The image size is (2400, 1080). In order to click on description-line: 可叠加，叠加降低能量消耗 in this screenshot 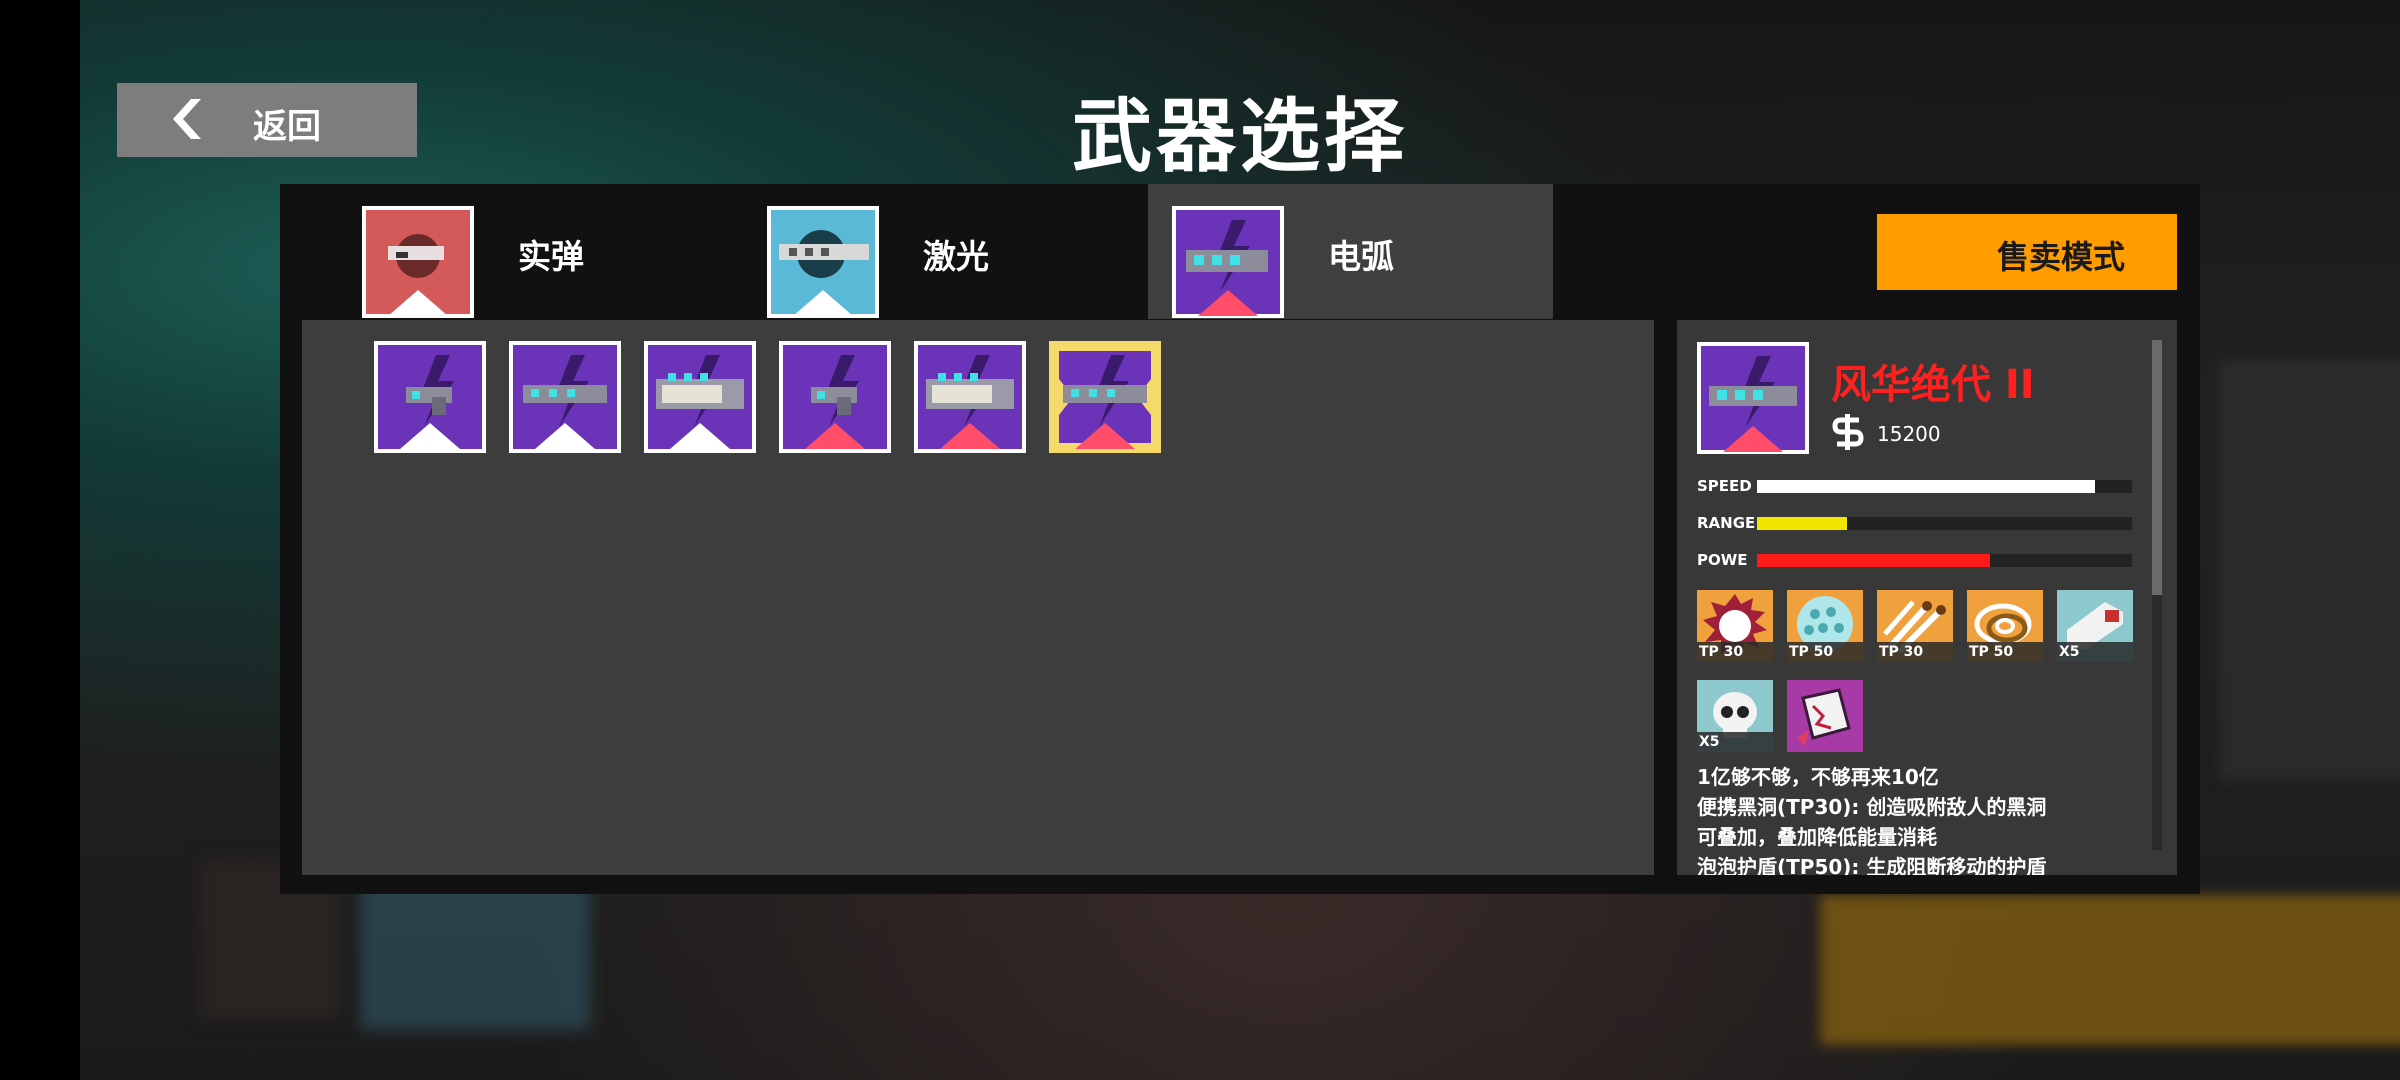, I will do `click(1817, 837)`.